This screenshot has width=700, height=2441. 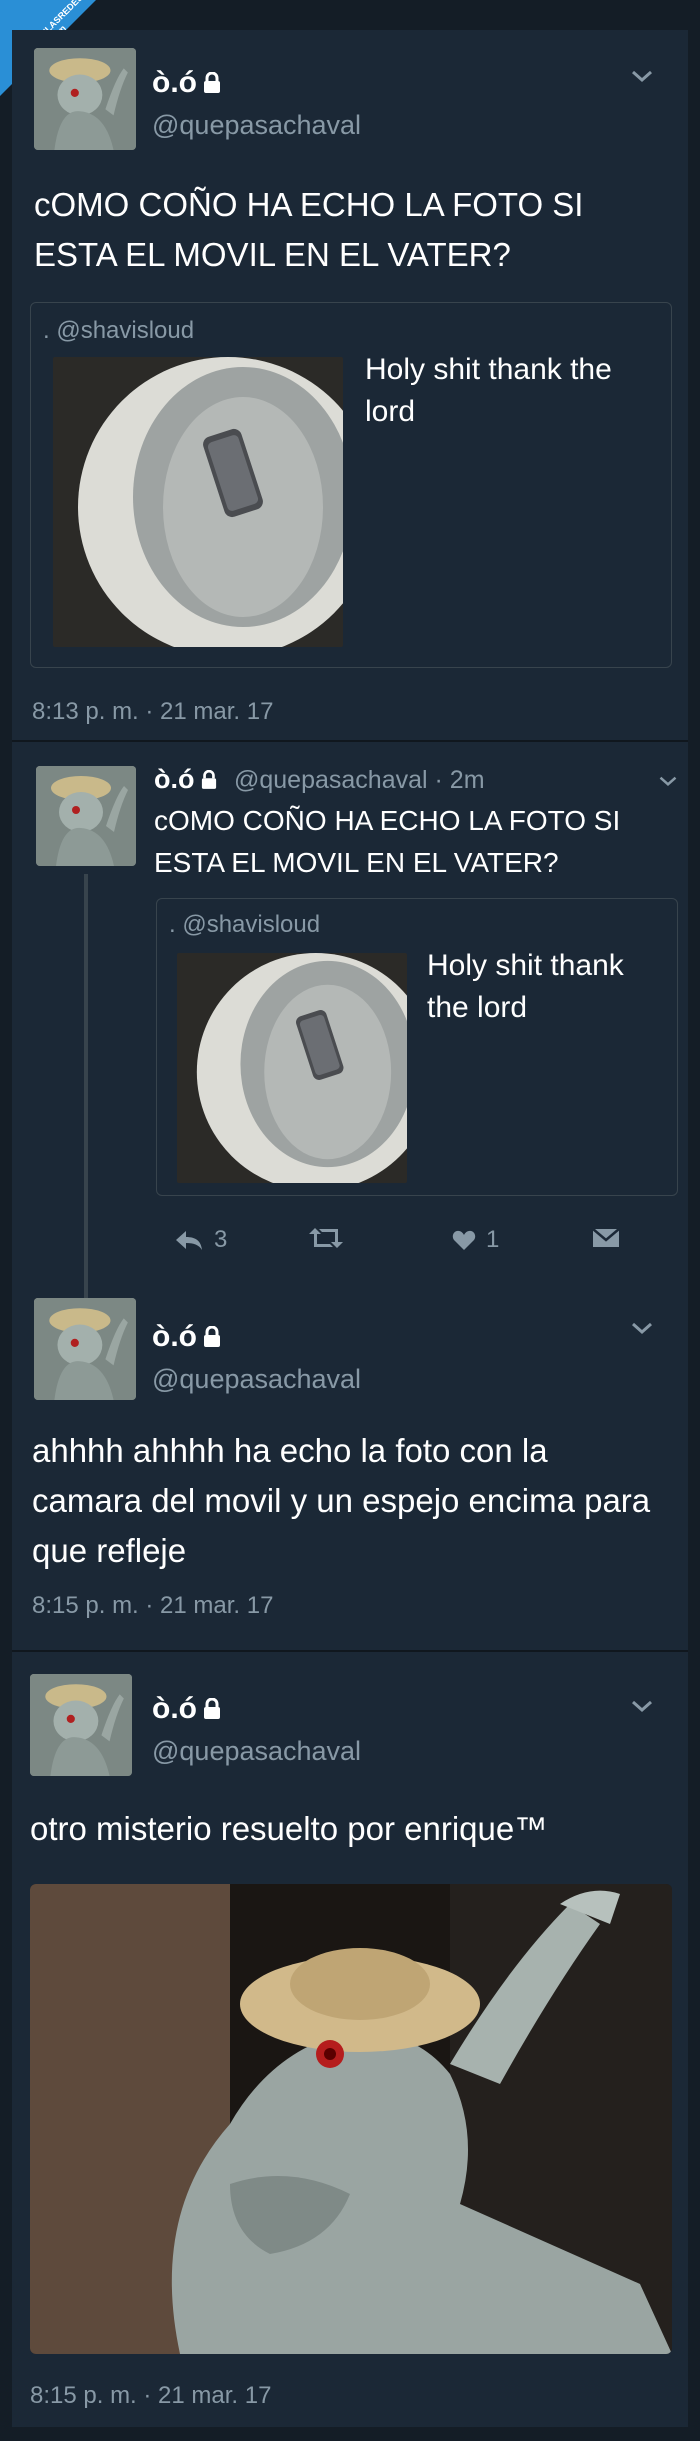 I want to click on reply-count: 3, so click(x=221, y=1239).